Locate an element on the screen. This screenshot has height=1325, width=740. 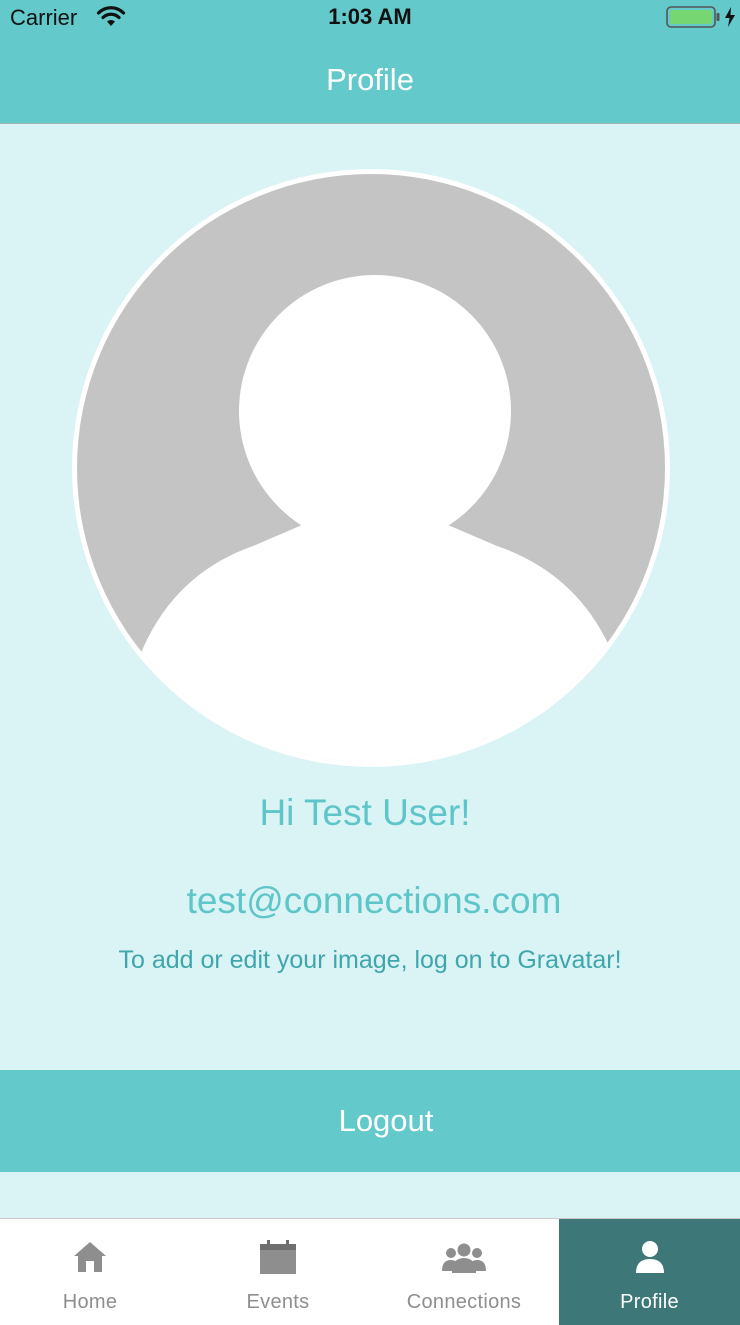
tab-events-label: Events is located at coordinates (278, 1302).